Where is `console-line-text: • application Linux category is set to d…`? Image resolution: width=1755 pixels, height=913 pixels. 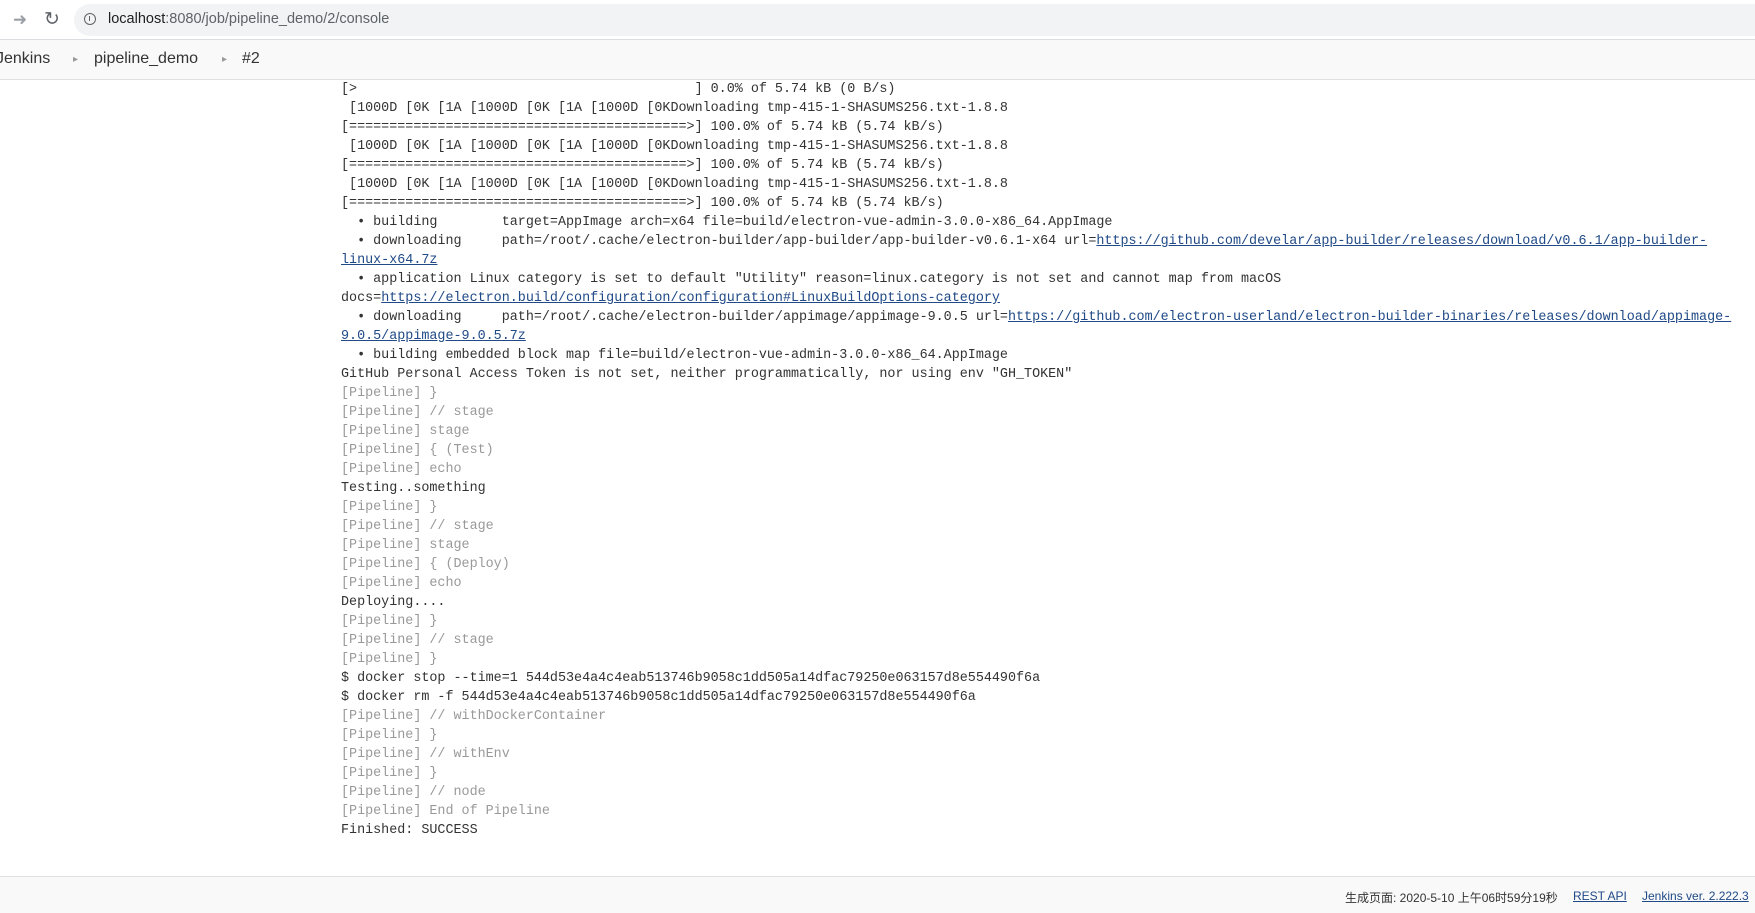 console-line-text: • application Linux category is set to d… is located at coordinates (811, 279).